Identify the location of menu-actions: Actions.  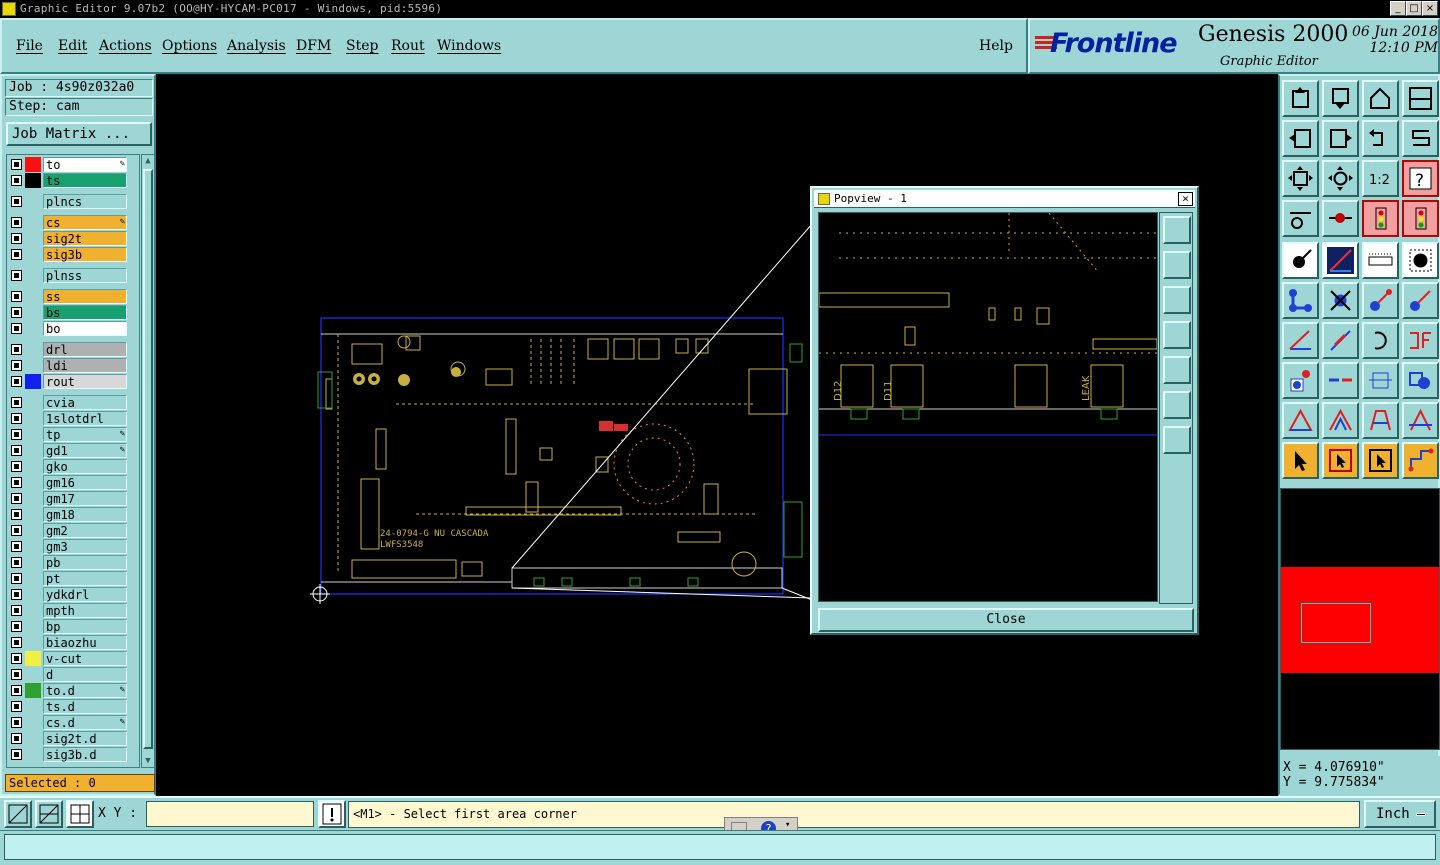
(125, 46).